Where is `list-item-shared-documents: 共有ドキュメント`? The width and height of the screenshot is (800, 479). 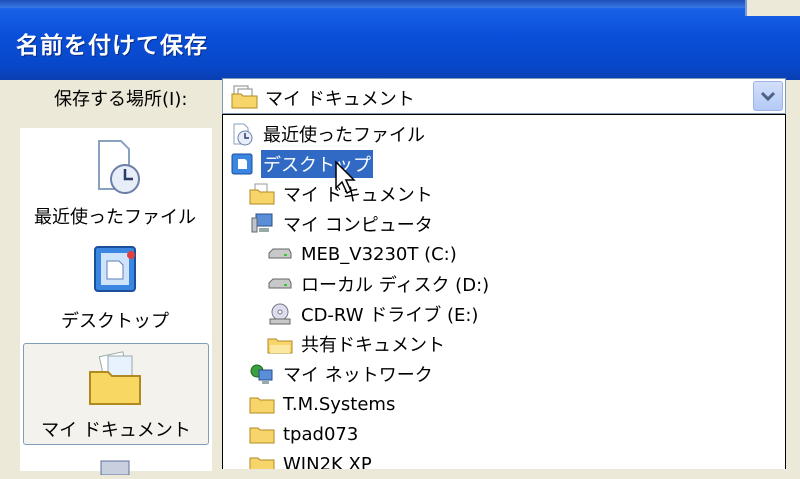
list-item-shared-documents: 共有ドキュメント is located at coordinates (357, 344).